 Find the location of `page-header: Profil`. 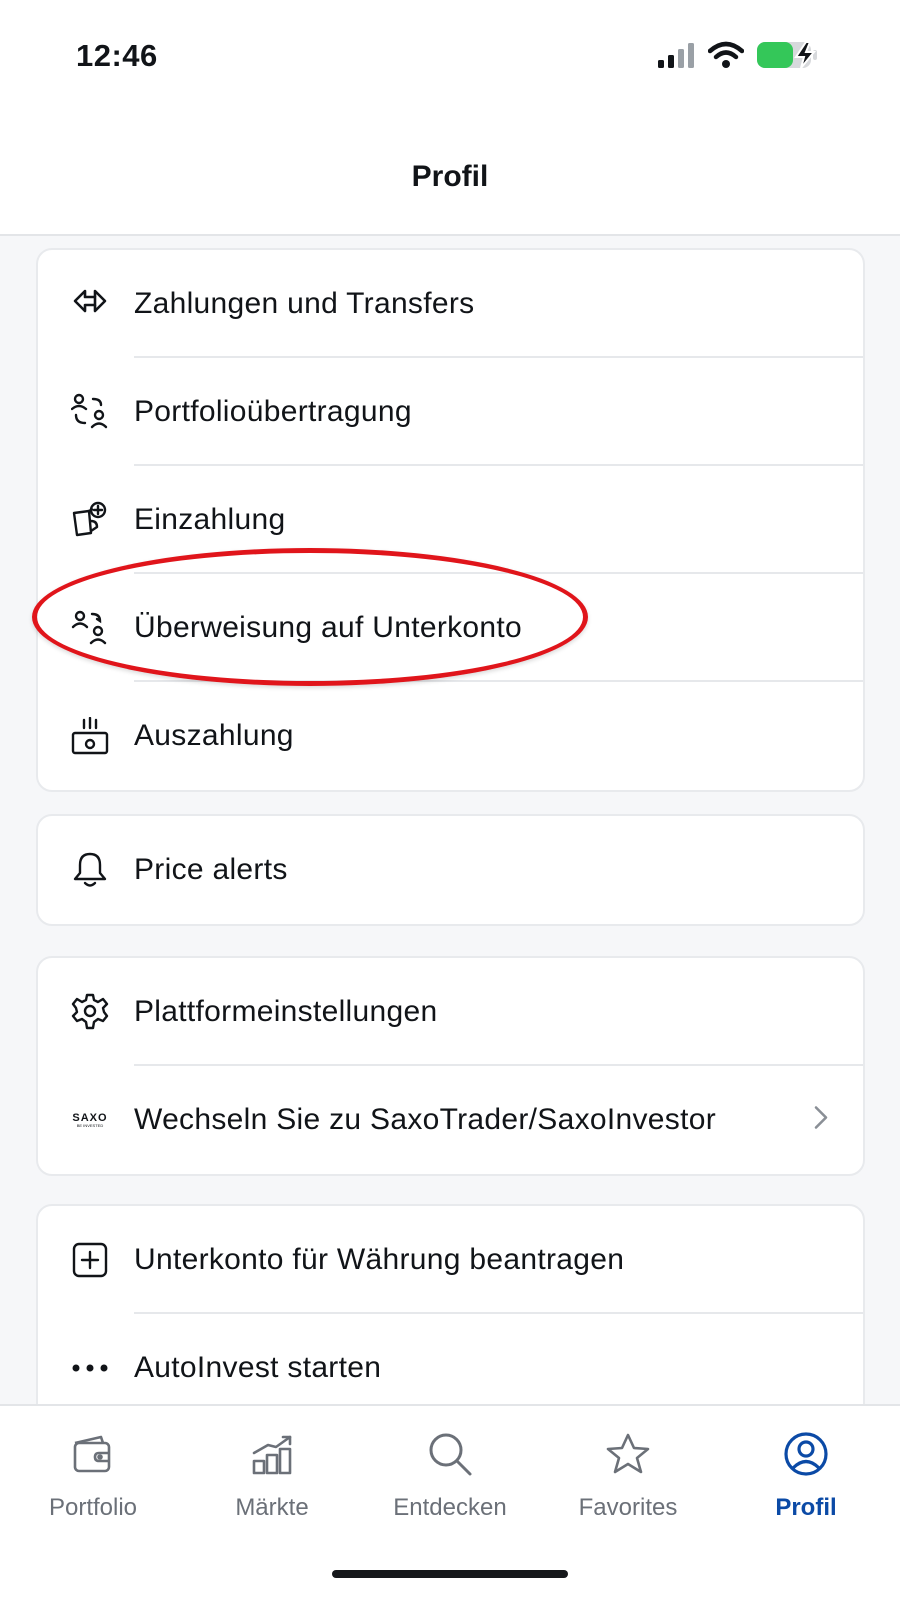

page-header: Profil is located at coordinates (450, 178).